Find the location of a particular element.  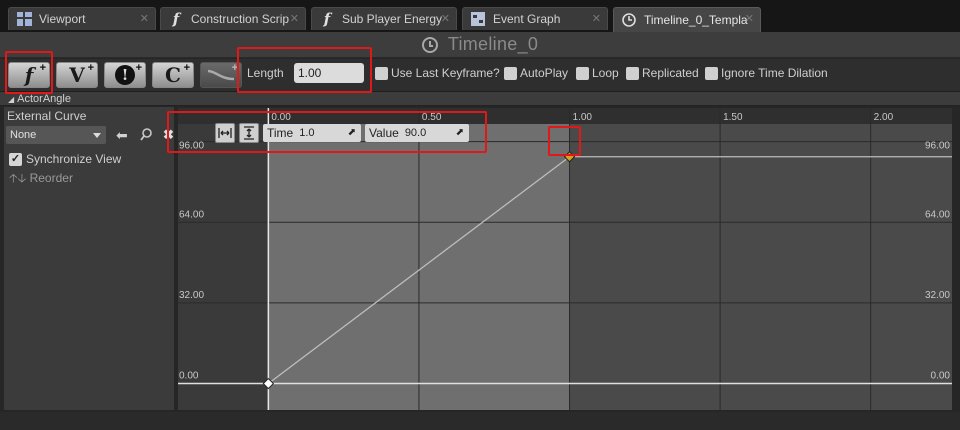

value-value: 90.0 is located at coordinates (415, 133).